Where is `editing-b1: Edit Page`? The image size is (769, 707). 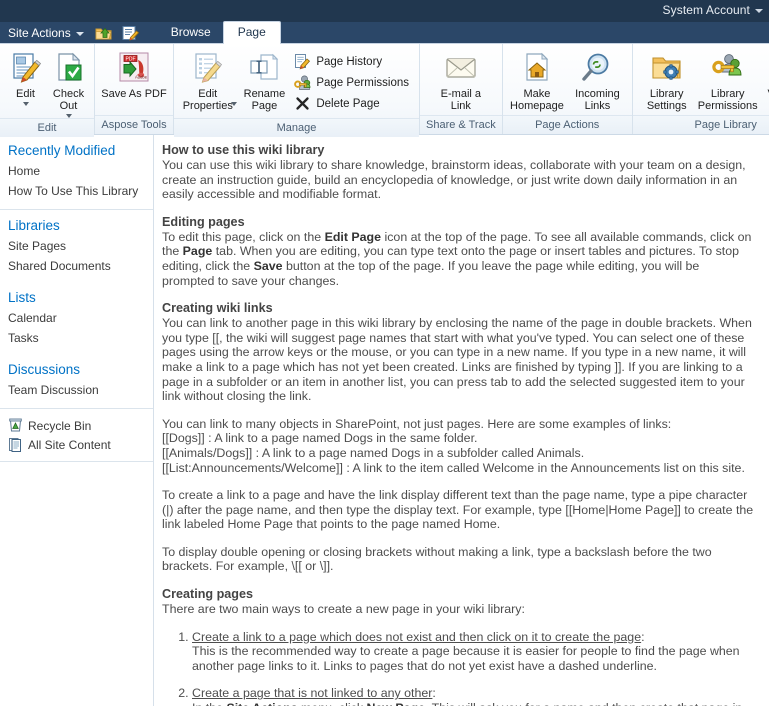
editing-b1: Edit Page is located at coordinates (353, 236).